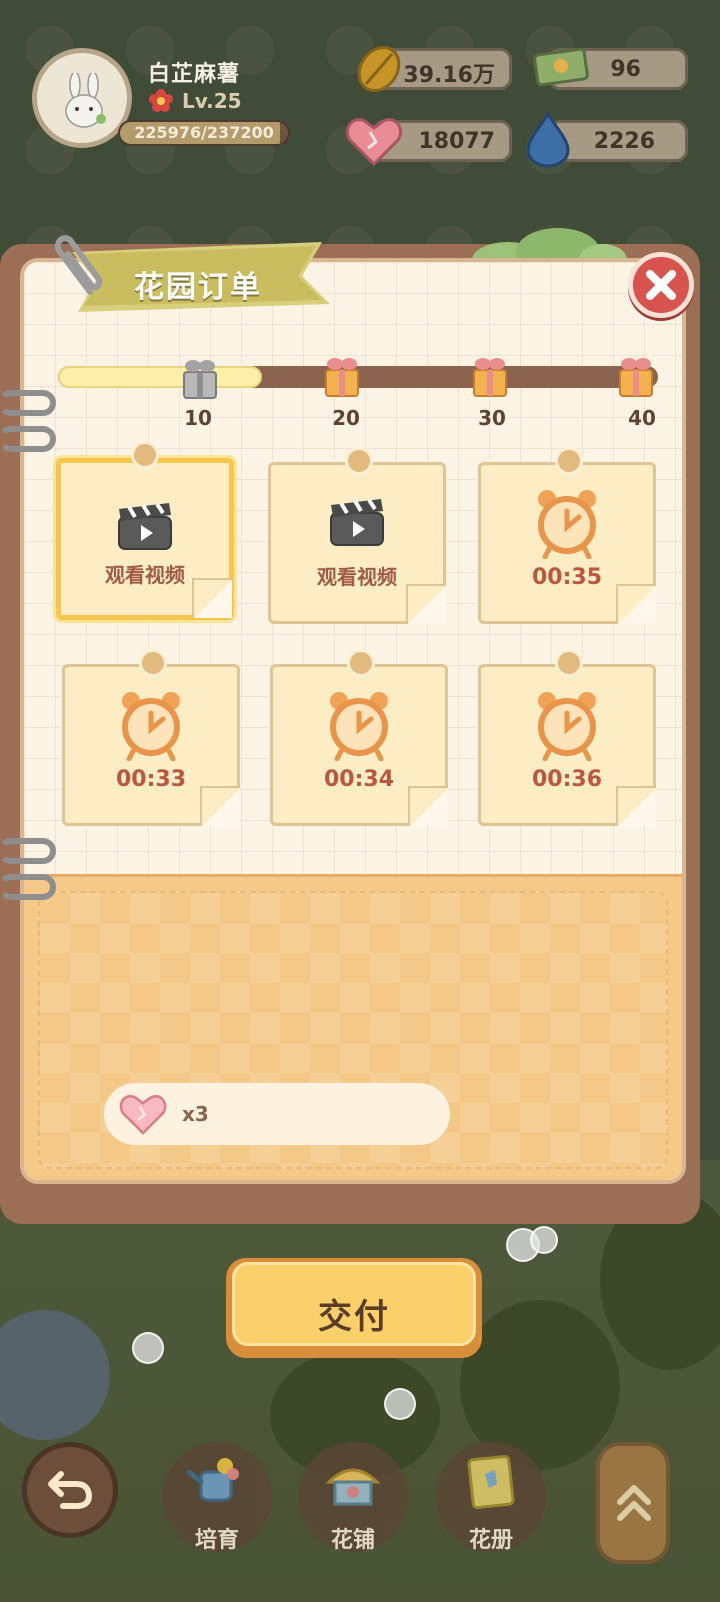 This screenshot has width=720, height=1602. What do you see at coordinates (346, 418) in the screenshot?
I see `milestone-label: 20` at bounding box center [346, 418].